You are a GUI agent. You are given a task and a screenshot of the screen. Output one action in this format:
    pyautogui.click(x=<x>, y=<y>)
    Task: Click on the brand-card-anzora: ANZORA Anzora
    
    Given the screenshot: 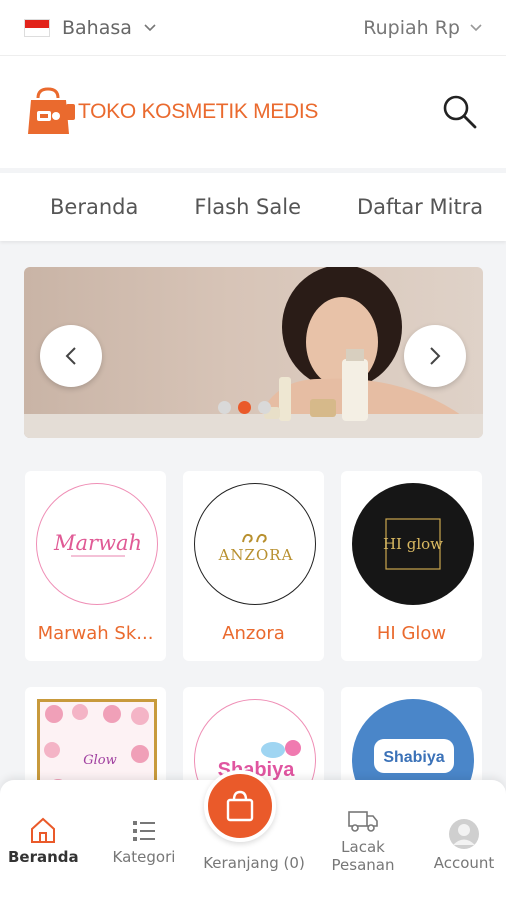 What is the action you would take?
    pyautogui.click(x=253, y=566)
    